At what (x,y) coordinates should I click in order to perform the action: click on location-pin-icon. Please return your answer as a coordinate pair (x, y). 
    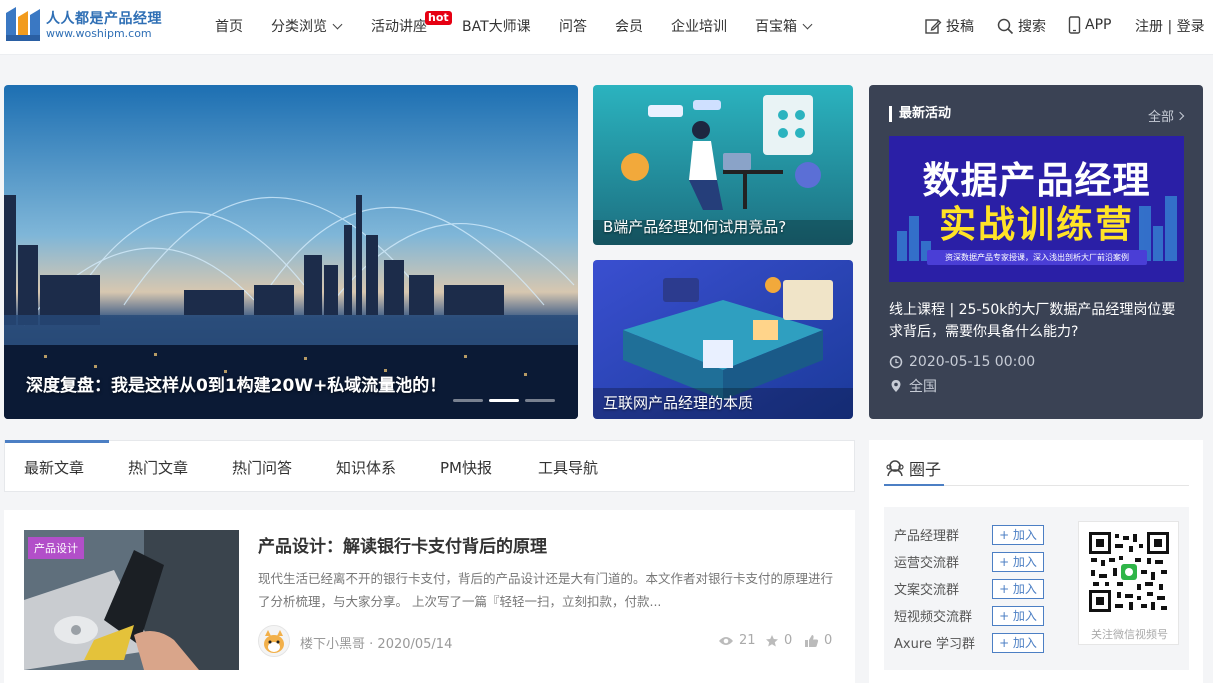
    Looking at the image, I should click on (896, 386).